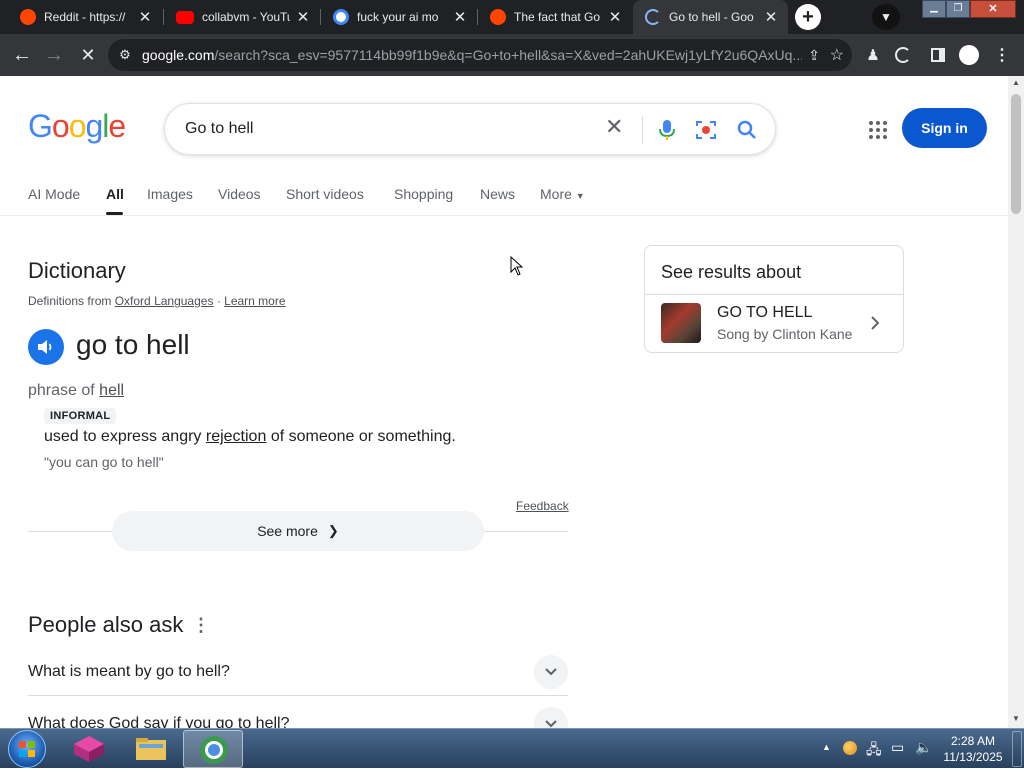 The height and width of the screenshot is (772, 1024). Describe the element at coordinates (363, 436) in the screenshot. I see `def-after: of someone or something.` at that location.